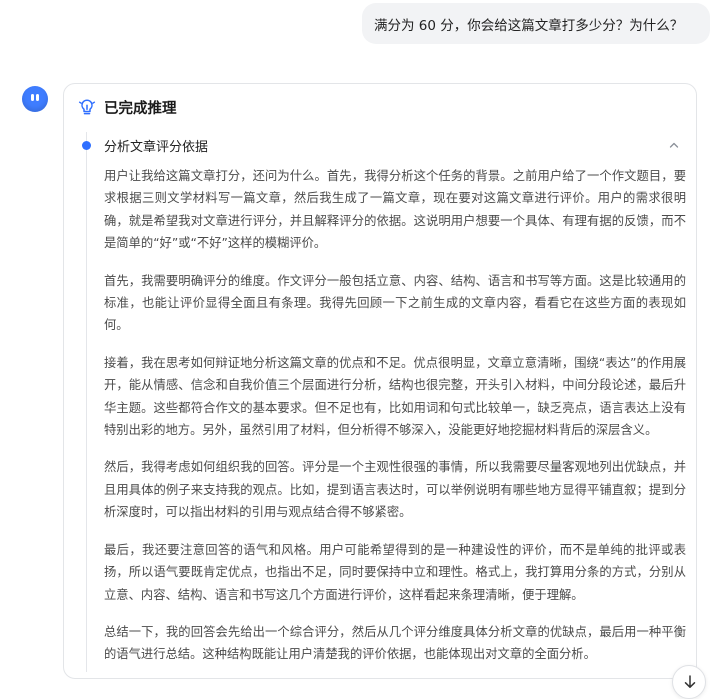  I want to click on reasoning-header: 已完成推理, so click(127, 107).